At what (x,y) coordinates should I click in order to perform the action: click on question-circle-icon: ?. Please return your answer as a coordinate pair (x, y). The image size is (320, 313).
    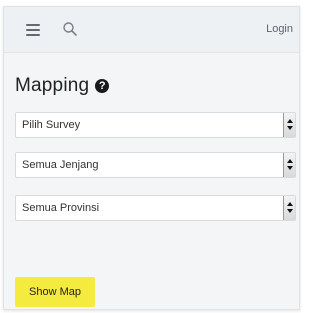
    Looking at the image, I should click on (102, 86).